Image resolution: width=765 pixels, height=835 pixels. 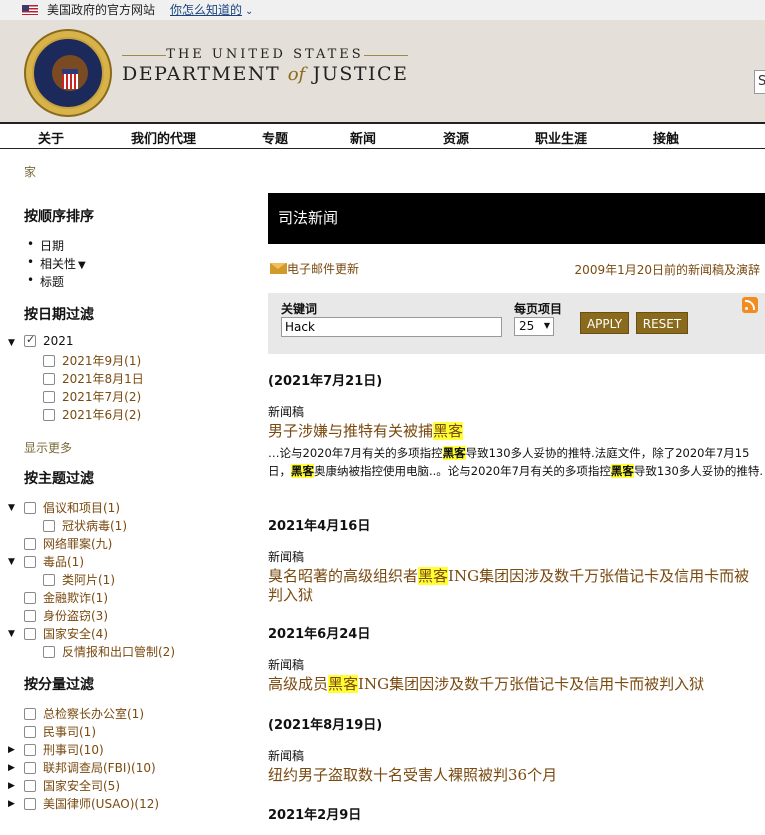 What do you see at coordinates (68, 543) in the screenshot?
I see `filter-topic-item: 网络罪案(九)` at bounding box center [68, 543].